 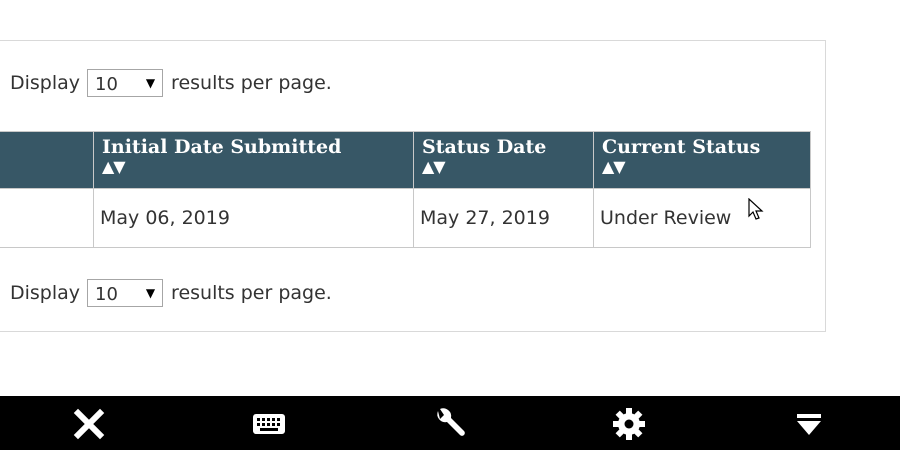 What do you see at coordinates (629, 424) in the screenshot?
I see `gear-icon` at bounding box center [629, 424].